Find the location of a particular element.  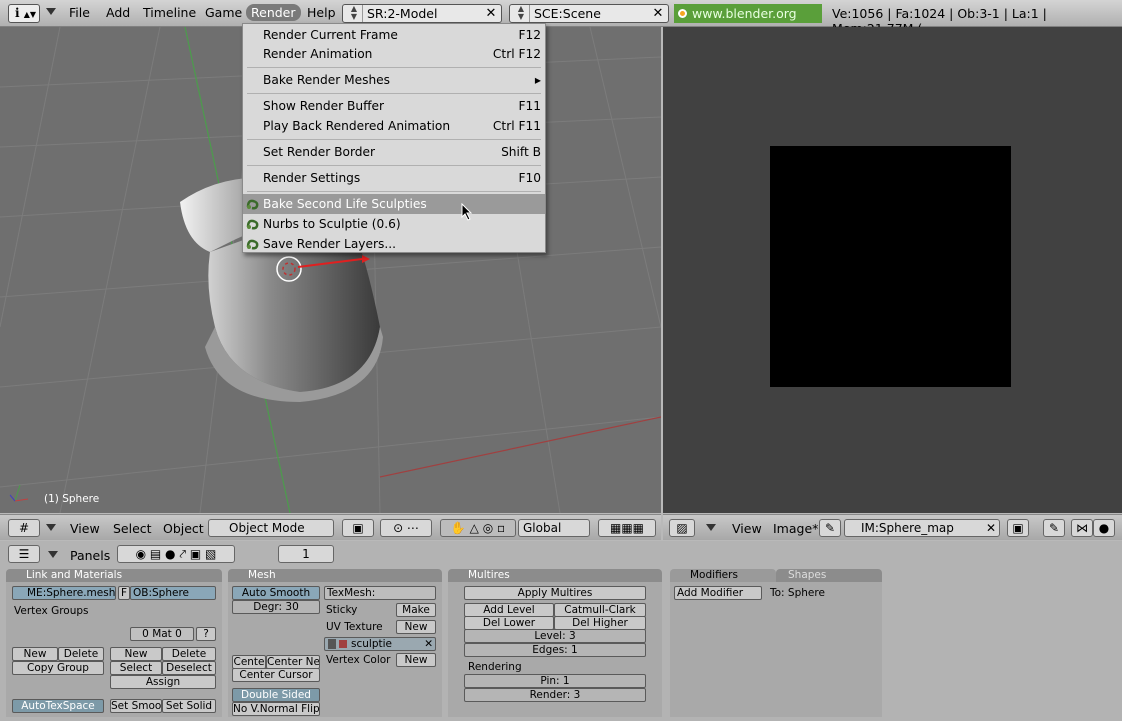

screen-selector: ▲ ▼ SR:2-Model ✕ is located at coordinates (422, 13).